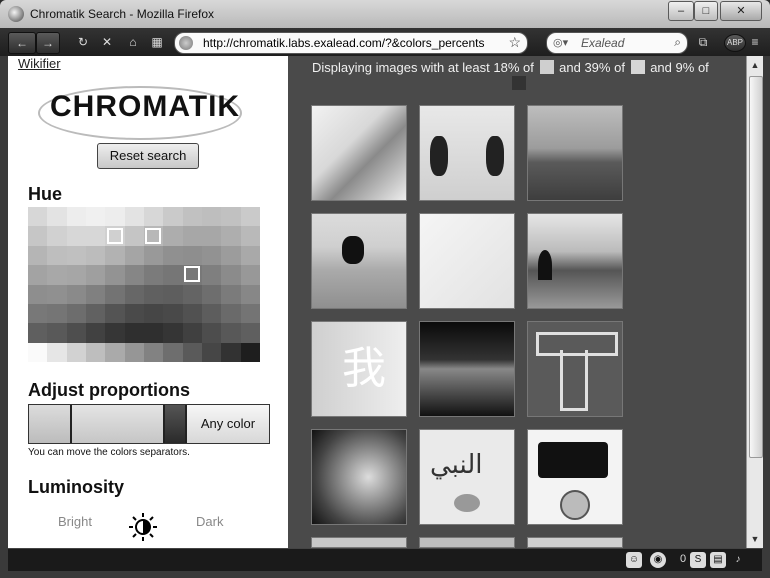 This screenshot has height=578, width=770. I want to click on reset-search-button: Reset search, so click(148, 156).